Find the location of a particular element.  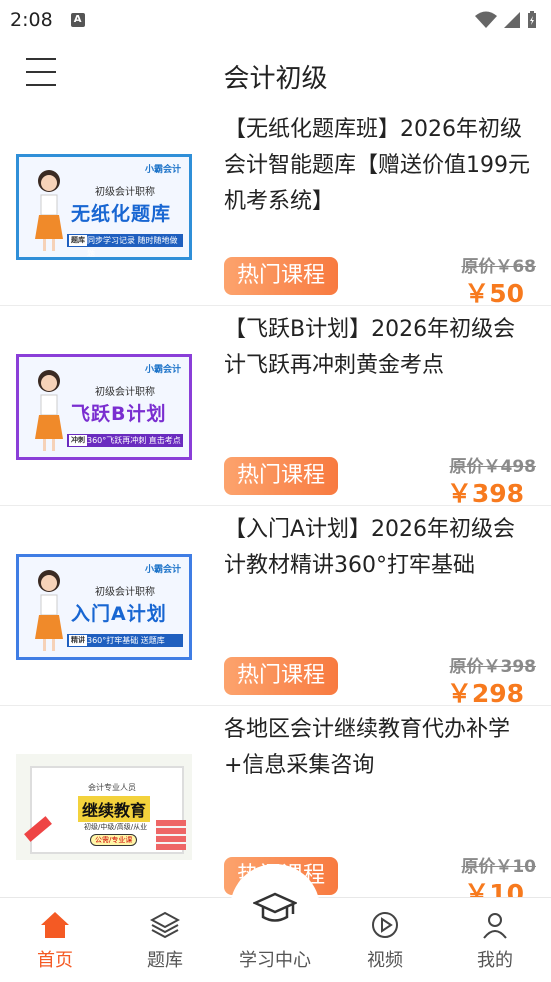

books-icon is located at coordinates (171, 835).